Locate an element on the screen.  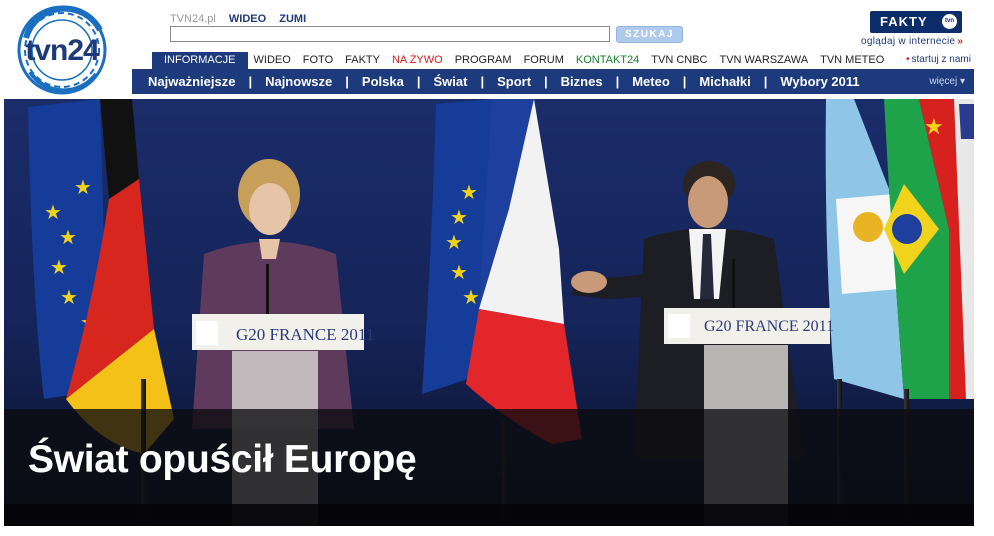
fakty-logo: FAKTY tvn is located at coordinates (916, 22).